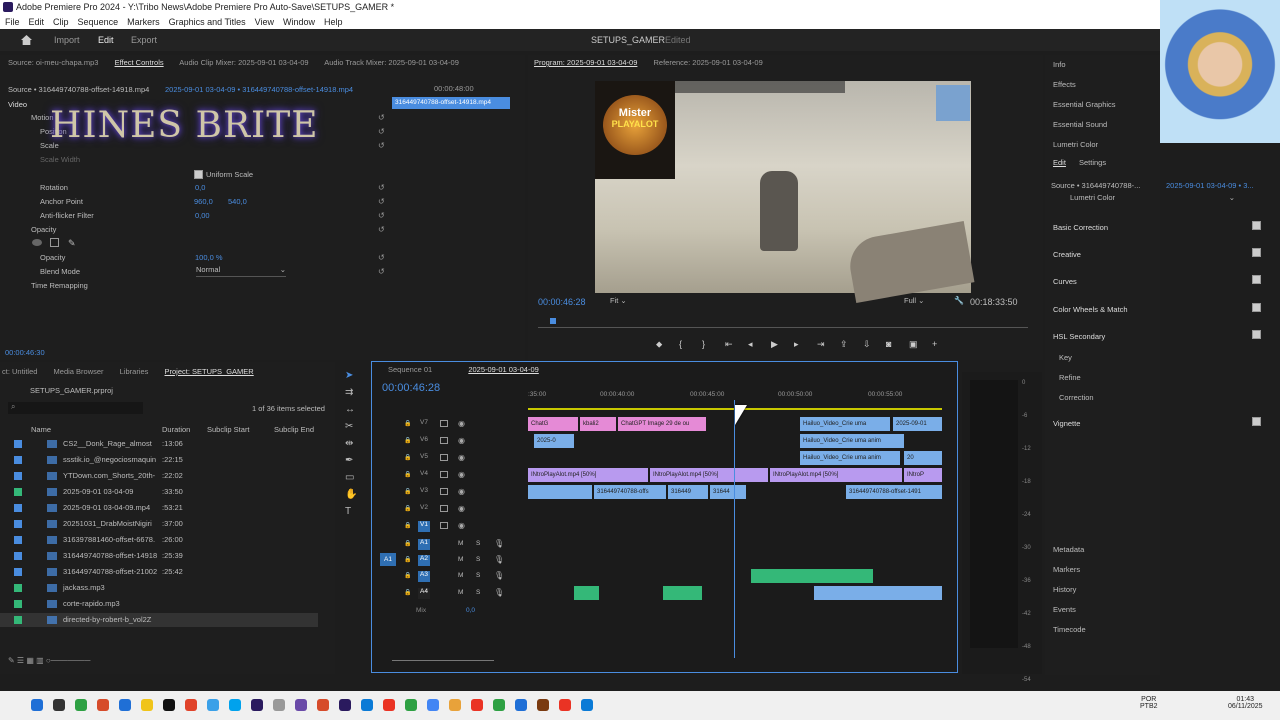  What do you see at coordinates (478, 543) in the screenshot?
I see `solo-button: S` at bounding box center [478, 543].